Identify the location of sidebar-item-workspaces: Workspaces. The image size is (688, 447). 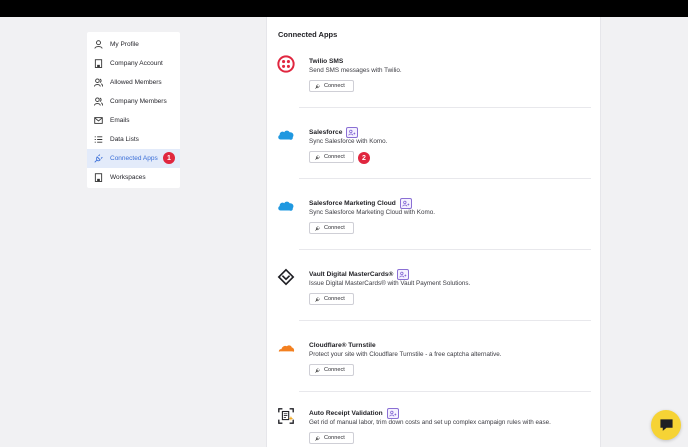
(133, 177).